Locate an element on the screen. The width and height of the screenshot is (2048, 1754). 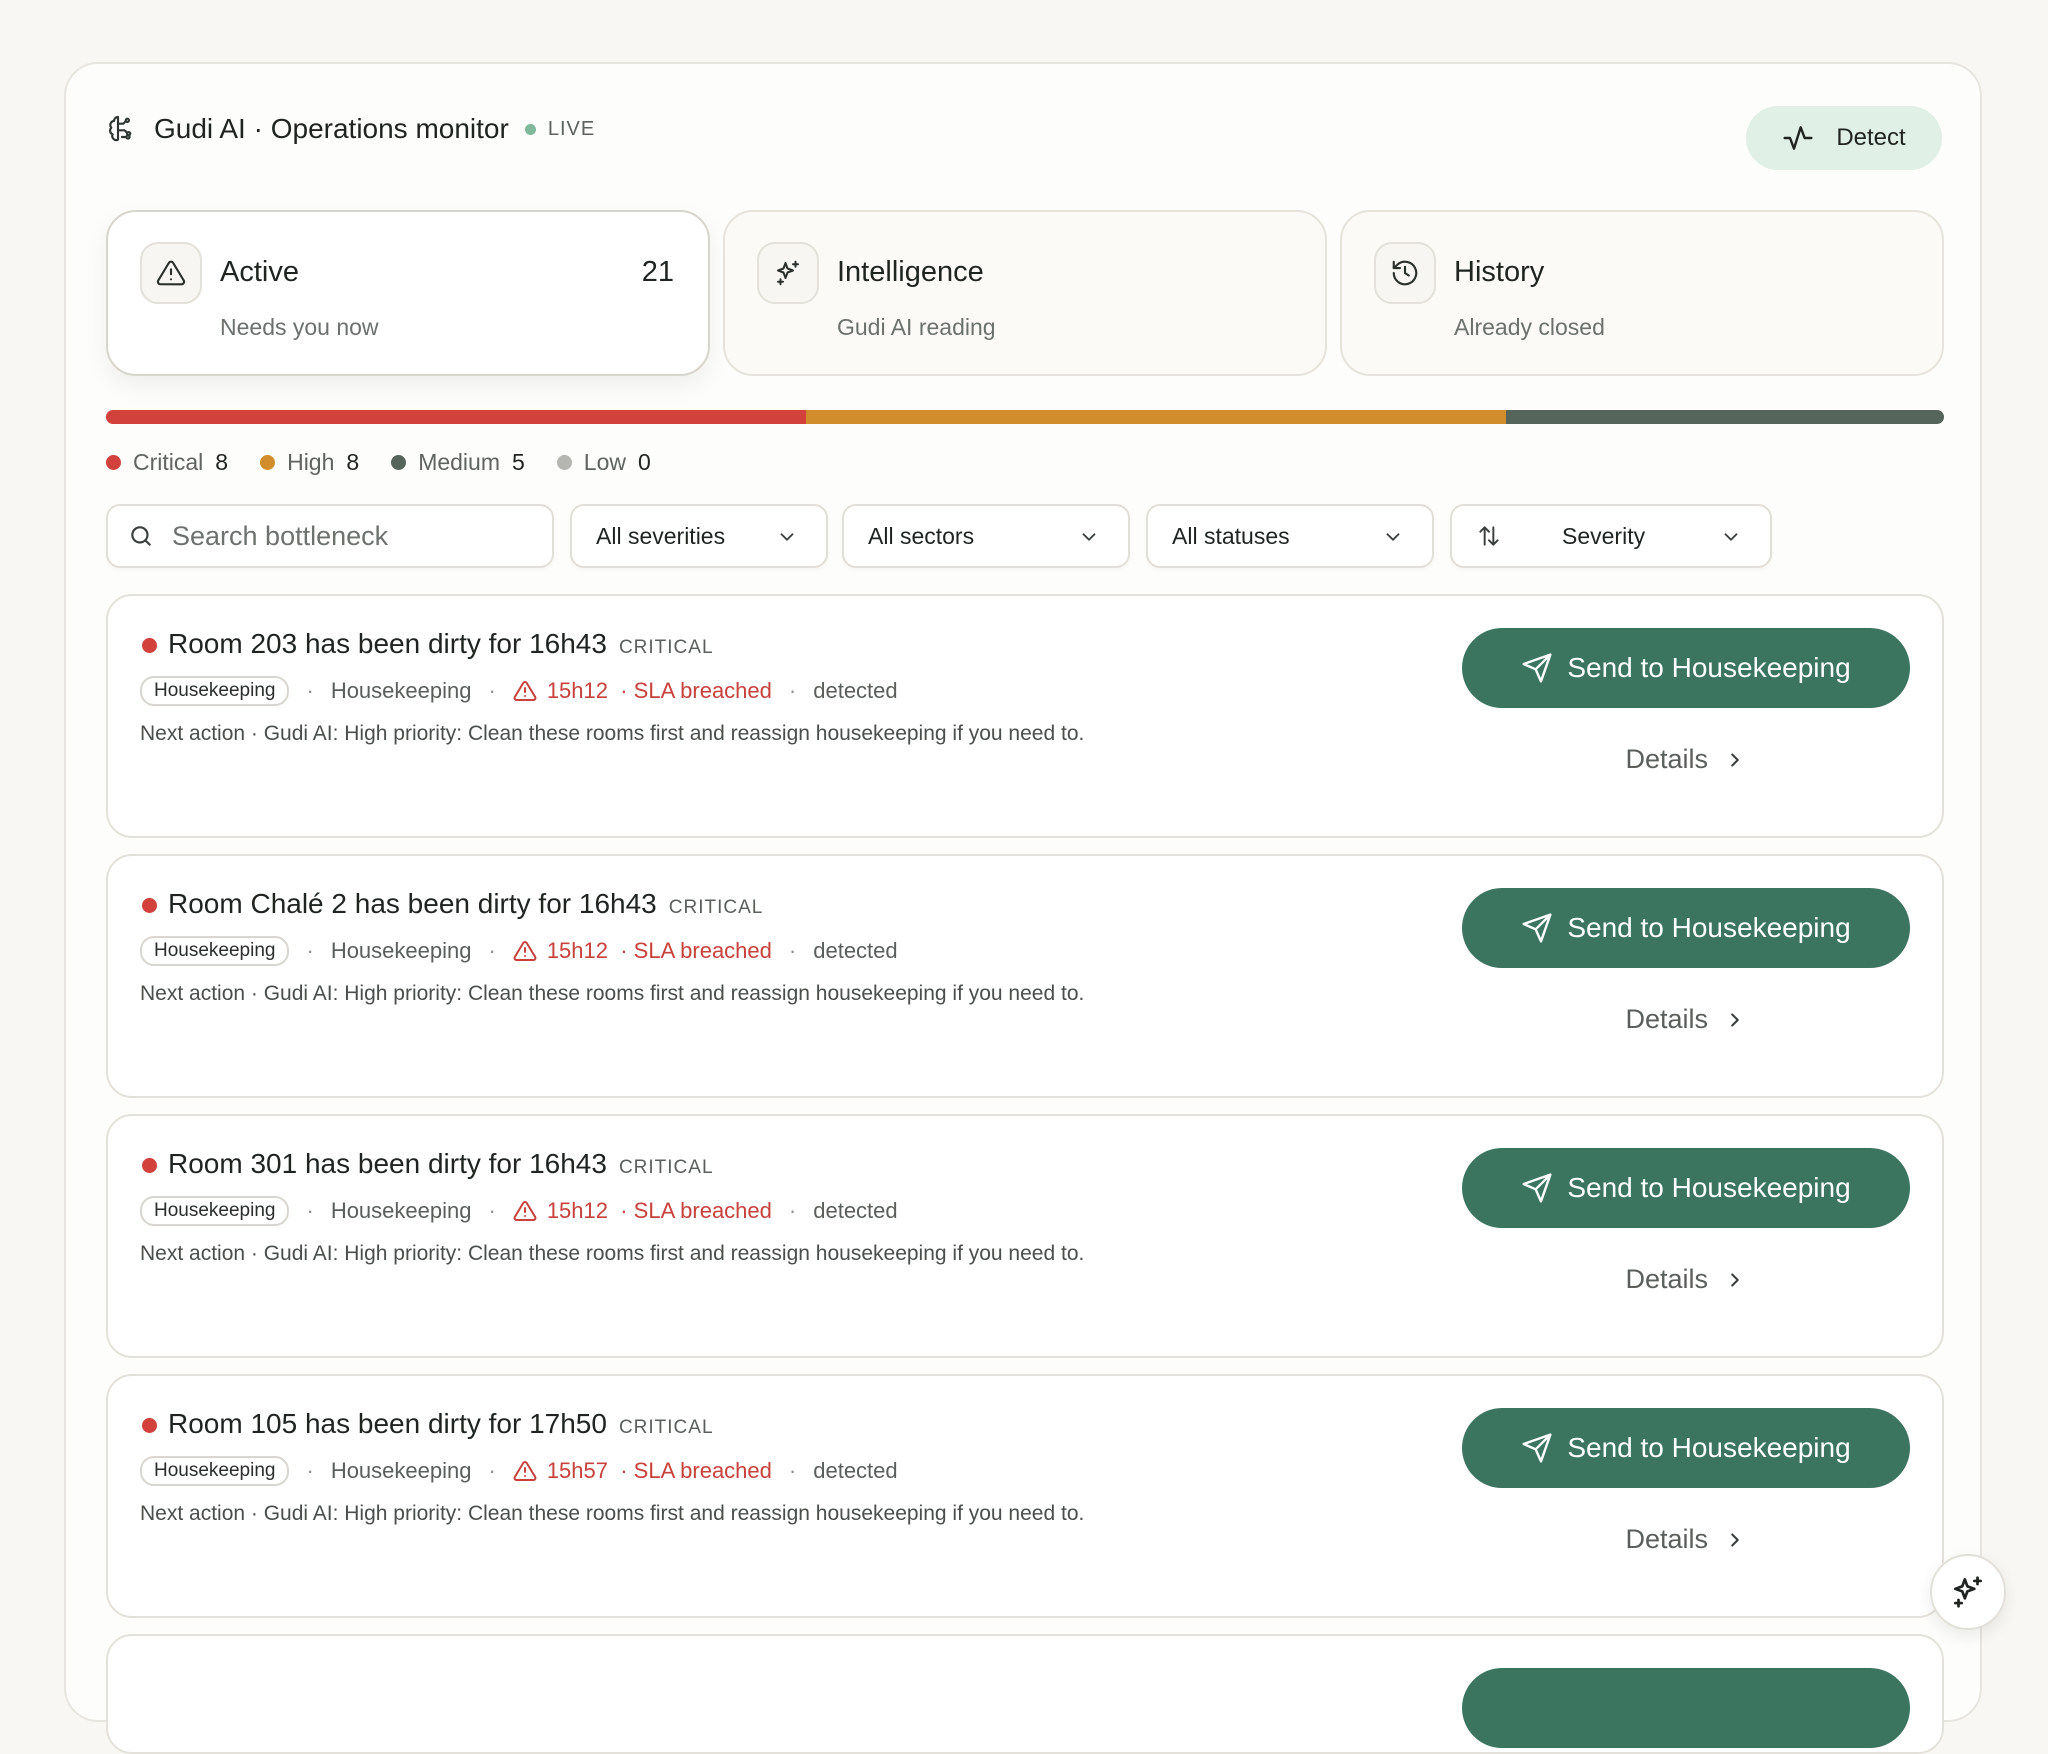
live-indicator-dot is located at coordinates (530, 129).